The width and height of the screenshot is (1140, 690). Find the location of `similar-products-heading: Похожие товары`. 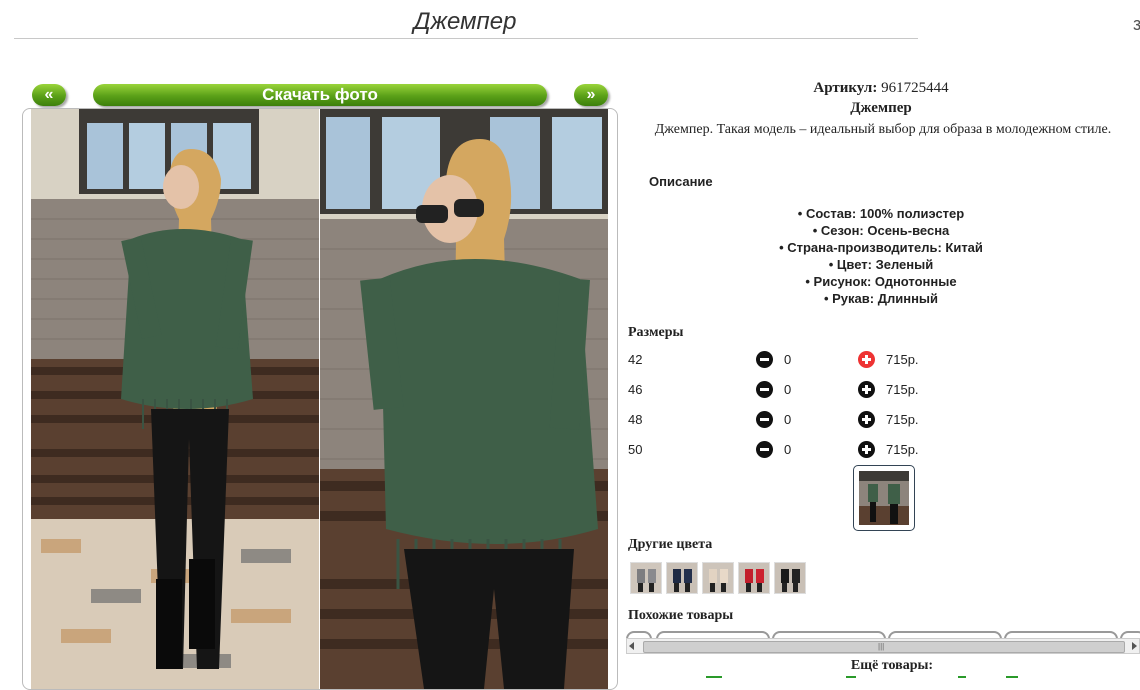

similar-products-heading: Похожие товары is located at coordinates (681, 615).